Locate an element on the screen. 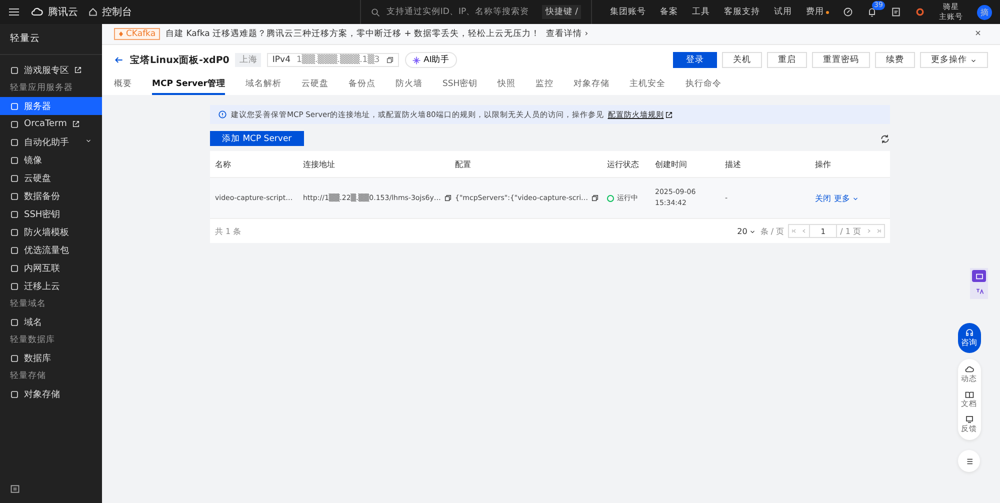 The width and height of the screenshot is (1000, 503). sidebar-item: 内网互联 is located at coordinates (51, 268).